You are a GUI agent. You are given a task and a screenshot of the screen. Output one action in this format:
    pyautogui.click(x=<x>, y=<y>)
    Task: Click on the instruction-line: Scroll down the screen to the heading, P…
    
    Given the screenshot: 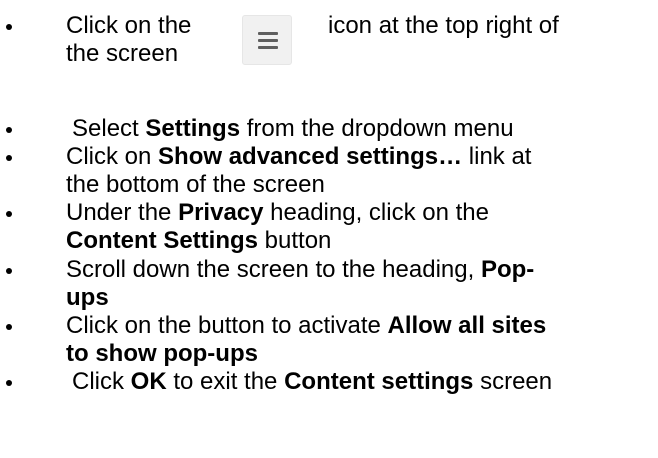 What is the action you would take?
    pyautogui.click(x=356, y=270)
    